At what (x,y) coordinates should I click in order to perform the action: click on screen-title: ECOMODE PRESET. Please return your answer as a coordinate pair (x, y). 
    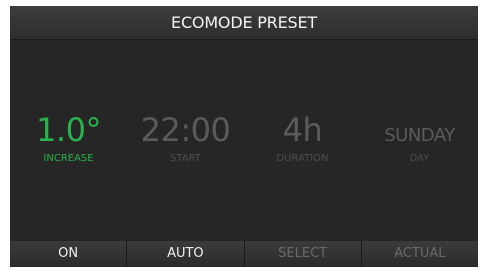
    Looking at the image, I should click on (244, 23).